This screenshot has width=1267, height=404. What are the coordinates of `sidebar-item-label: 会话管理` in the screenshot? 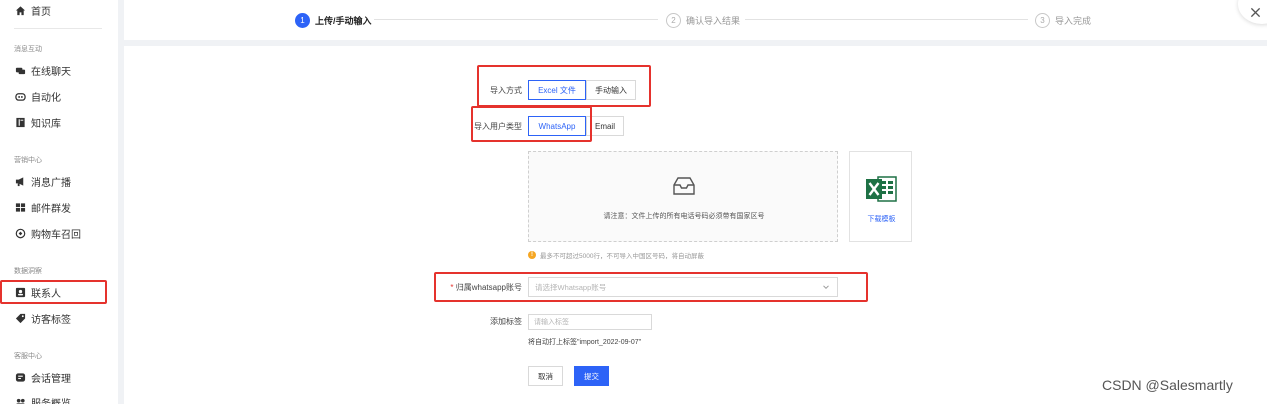 It's located at (51, 379).